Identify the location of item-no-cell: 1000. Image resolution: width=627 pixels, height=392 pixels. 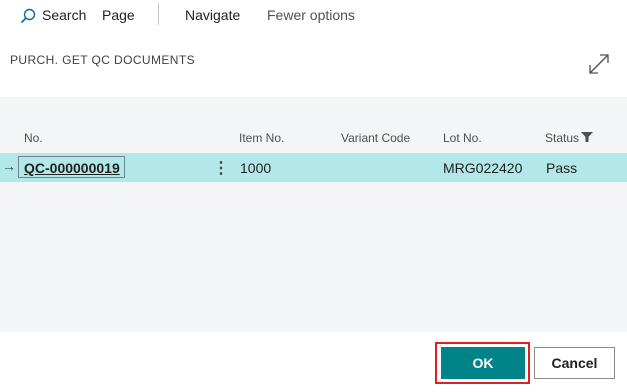
(256, 168).